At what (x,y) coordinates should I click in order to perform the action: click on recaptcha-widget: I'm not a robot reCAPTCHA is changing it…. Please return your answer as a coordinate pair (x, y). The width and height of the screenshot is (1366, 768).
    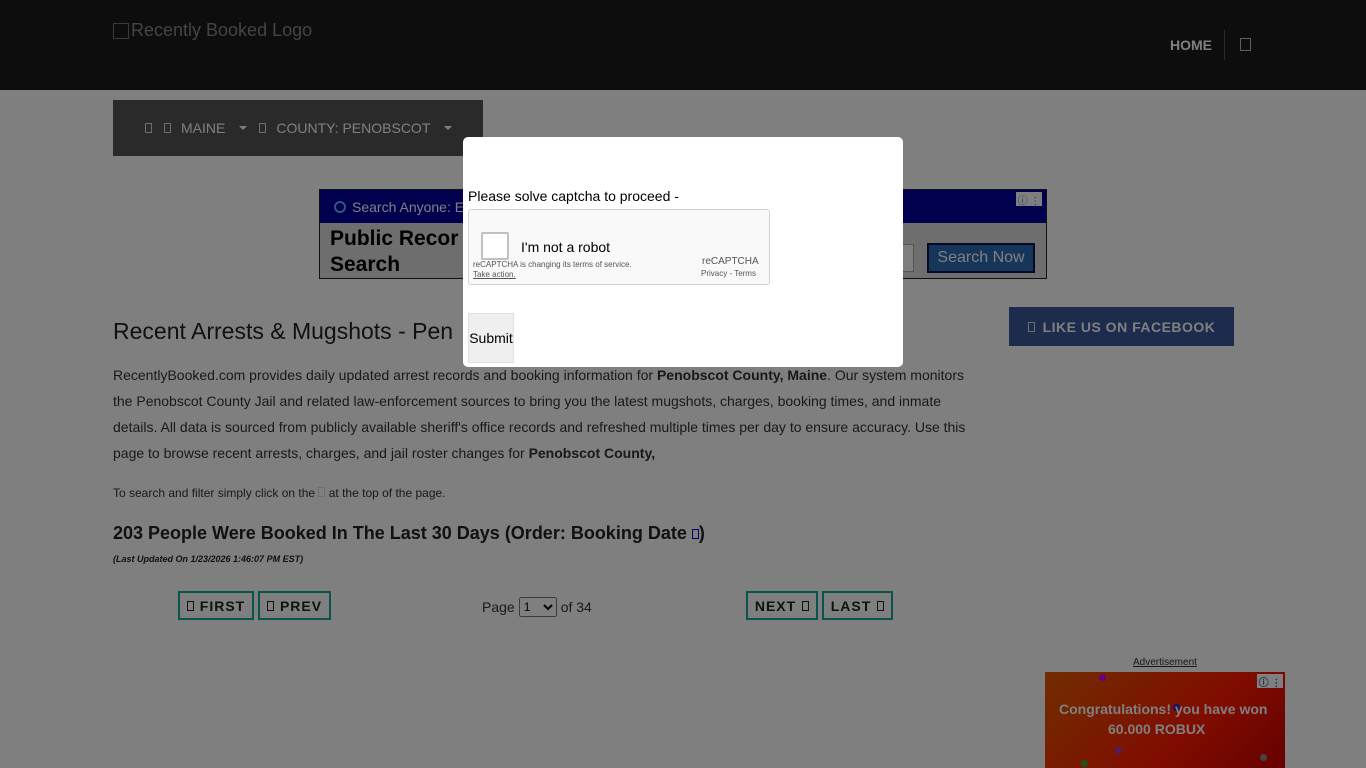
    Looking at the image, I should click on (619, 247).